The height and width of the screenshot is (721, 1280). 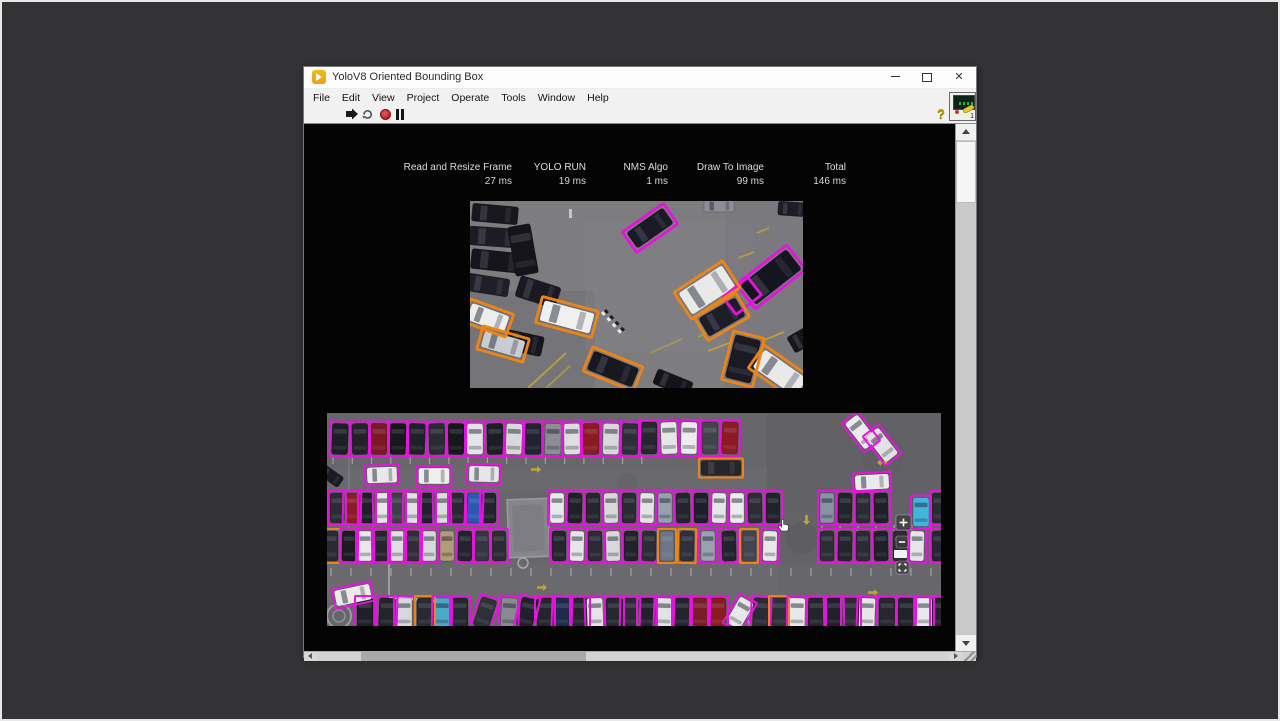 I want to click on ground-patch, so click(x=570, y=213).